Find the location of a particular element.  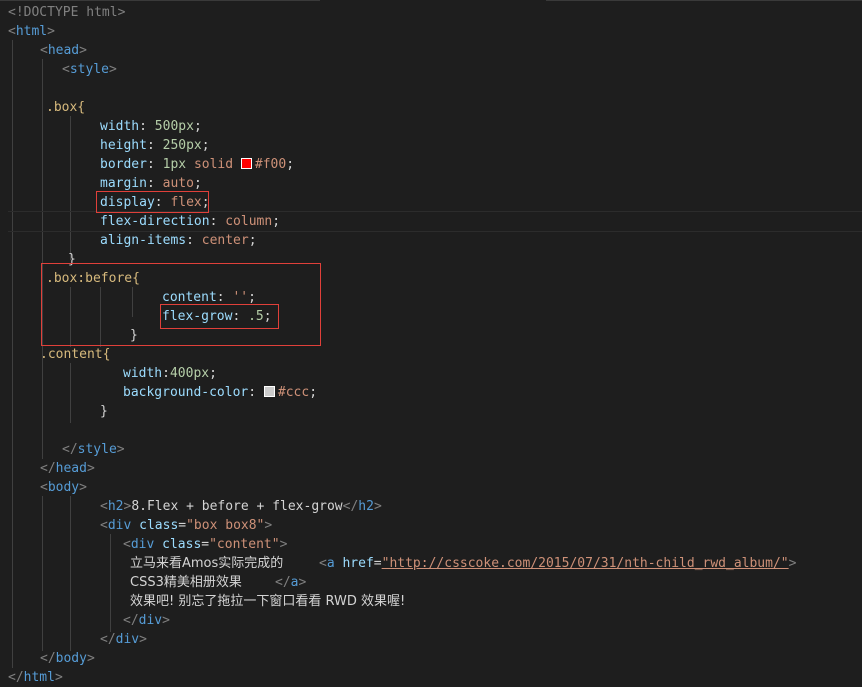

code-line-31-close: </a> is located at coordinates (291, 582).